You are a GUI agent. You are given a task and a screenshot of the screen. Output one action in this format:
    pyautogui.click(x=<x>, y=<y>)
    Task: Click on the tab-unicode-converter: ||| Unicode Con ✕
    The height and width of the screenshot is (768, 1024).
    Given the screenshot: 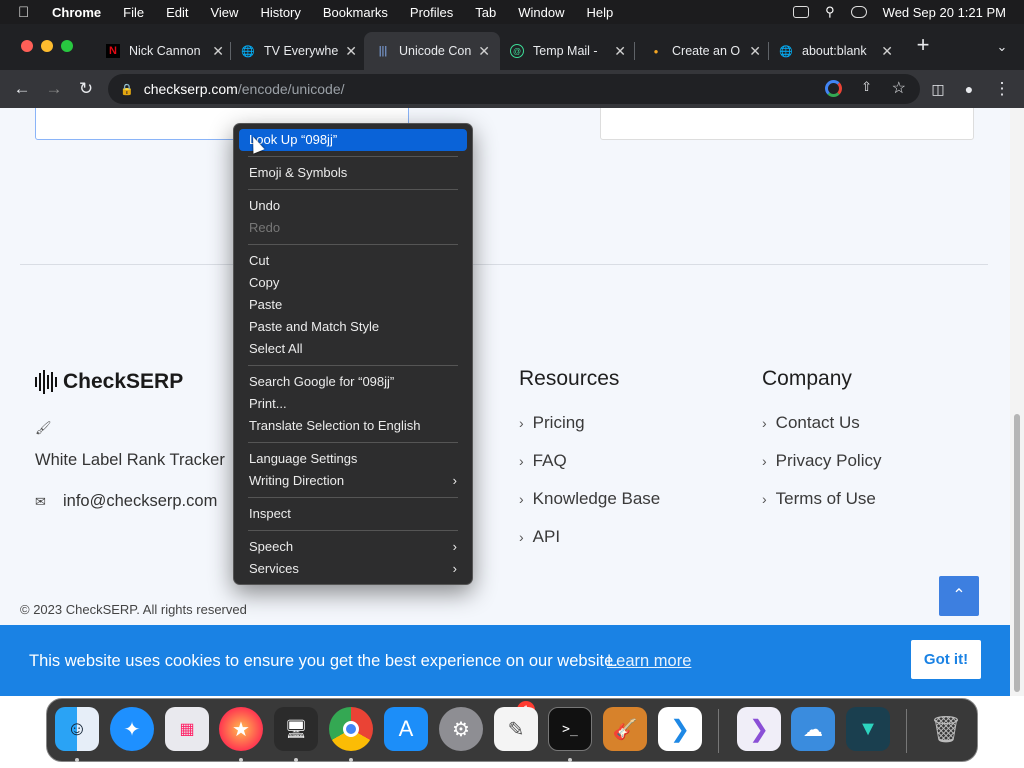 What is the action you would take?
    pyautogui.click(x=432, y=51)
    